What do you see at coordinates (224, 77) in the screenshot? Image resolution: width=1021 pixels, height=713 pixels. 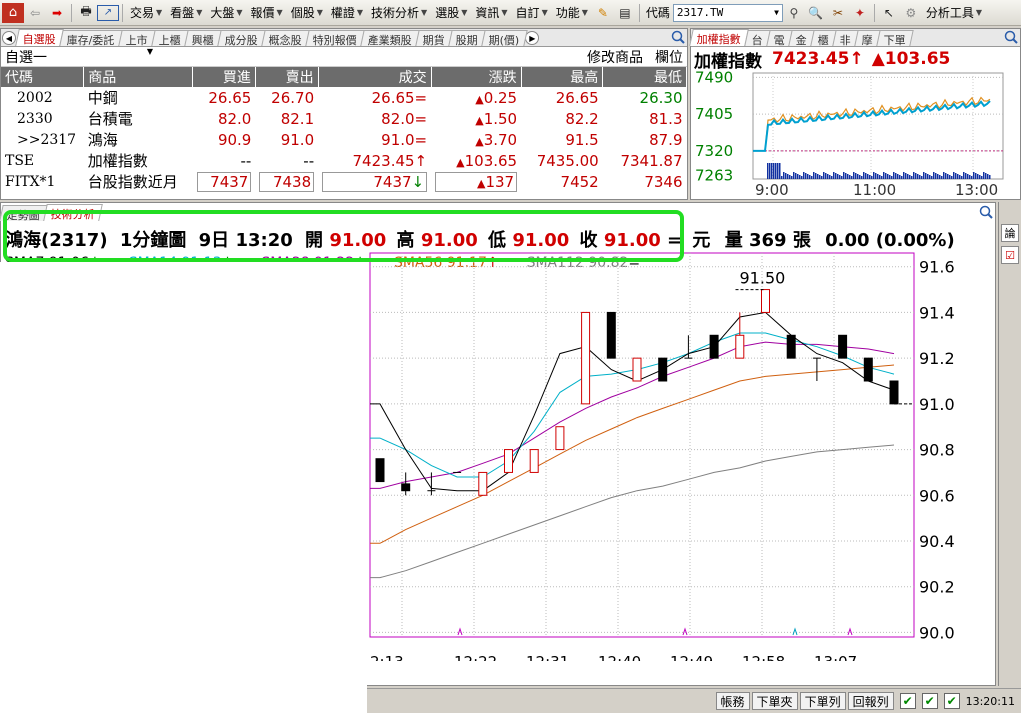 I see `column-header: 買進` at bounding box center [224, 77].